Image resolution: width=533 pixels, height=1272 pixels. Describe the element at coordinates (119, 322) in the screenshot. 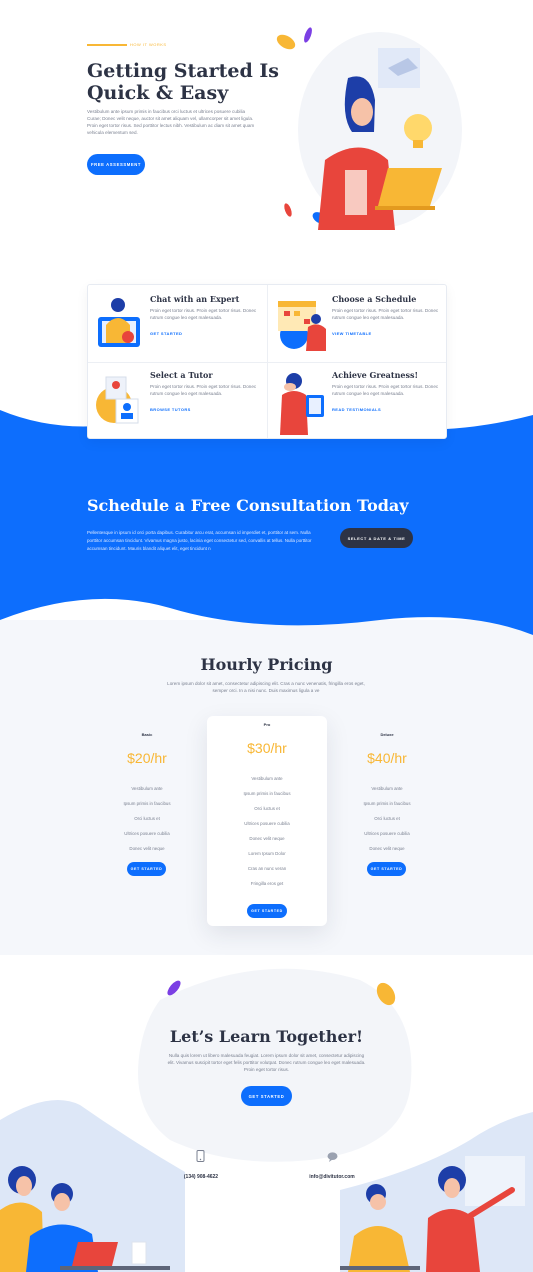

I see `chat-expert-illustration` at that location.